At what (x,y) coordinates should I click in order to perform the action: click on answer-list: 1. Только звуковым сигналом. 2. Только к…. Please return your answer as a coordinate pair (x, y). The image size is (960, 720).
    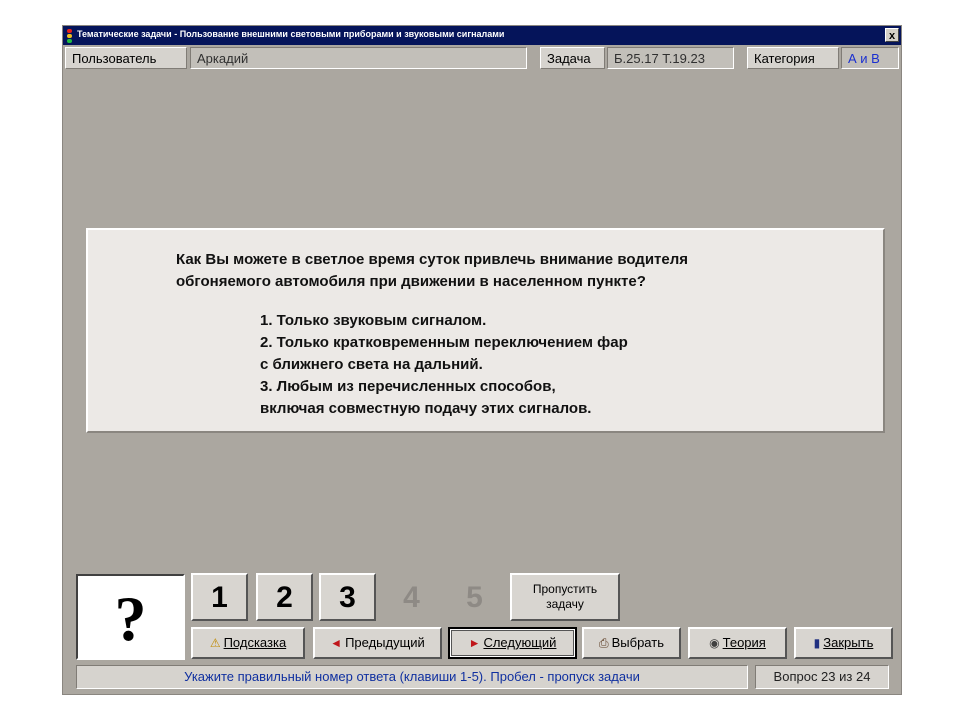
    Looking at the image, I should click on (560, 365).